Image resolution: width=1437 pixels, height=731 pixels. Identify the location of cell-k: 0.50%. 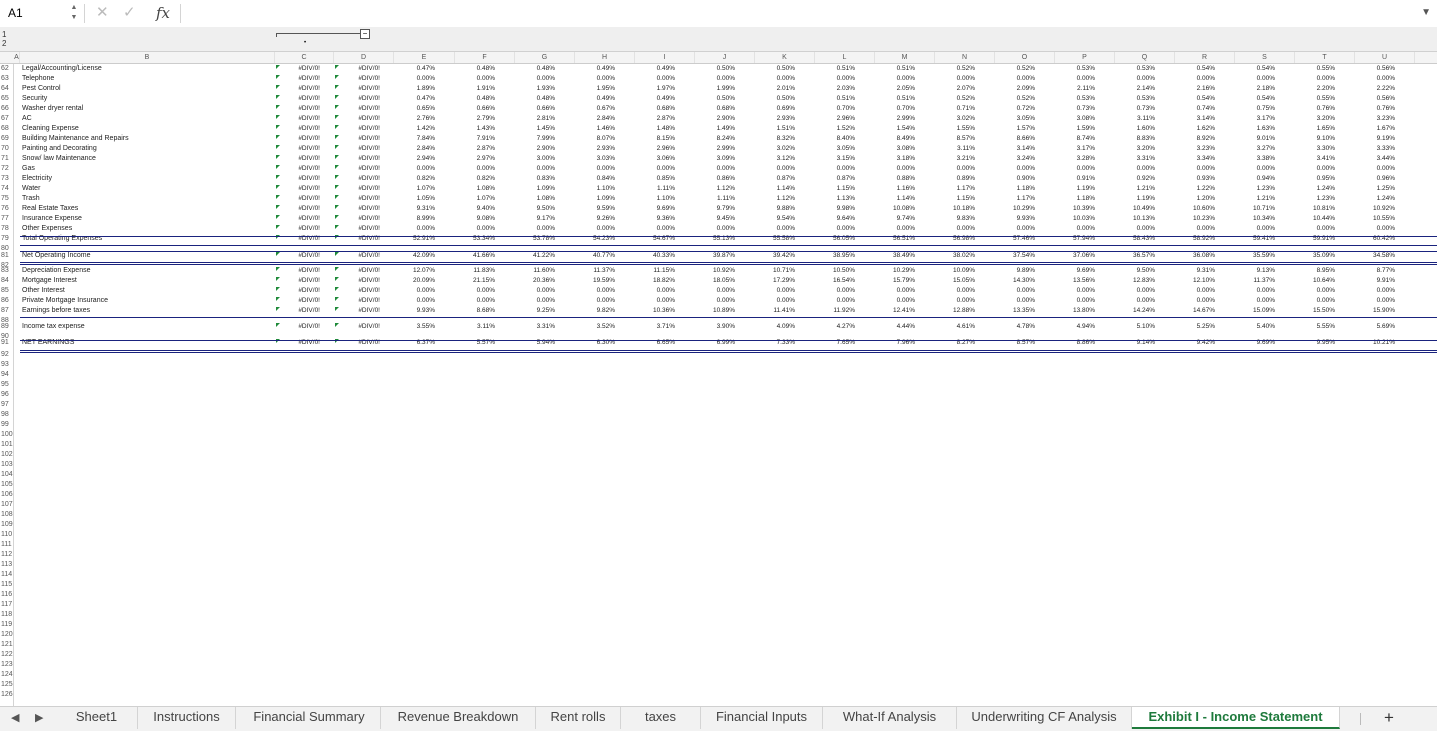
(775, 99).